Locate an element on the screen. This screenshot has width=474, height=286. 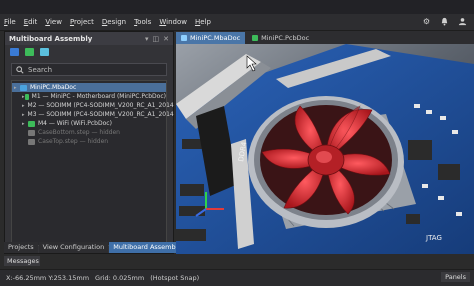
snap-mode: (Hotspot Snap) is located at coordinates (175, 278).